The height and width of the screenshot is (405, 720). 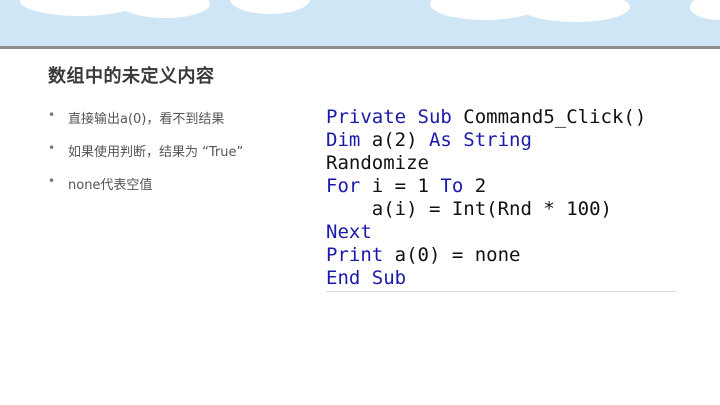 I want to click on code-token: 2, so click(x=480, y=186).